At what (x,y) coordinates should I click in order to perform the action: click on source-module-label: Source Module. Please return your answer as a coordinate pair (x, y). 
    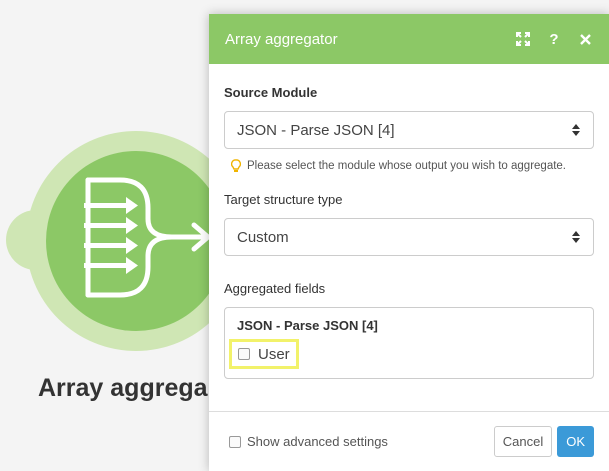
    Looking at the image, I should click on (271, 92).